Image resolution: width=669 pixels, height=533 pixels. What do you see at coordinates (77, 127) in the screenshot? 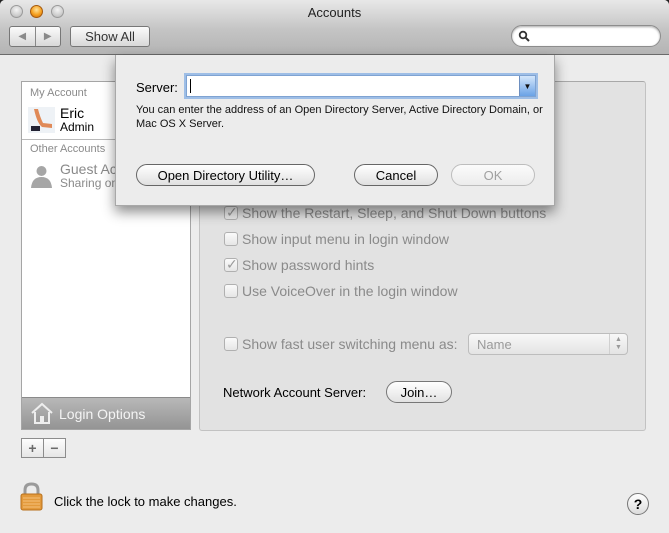
I see `account-role: Admin` at bounding box center [77, 127].